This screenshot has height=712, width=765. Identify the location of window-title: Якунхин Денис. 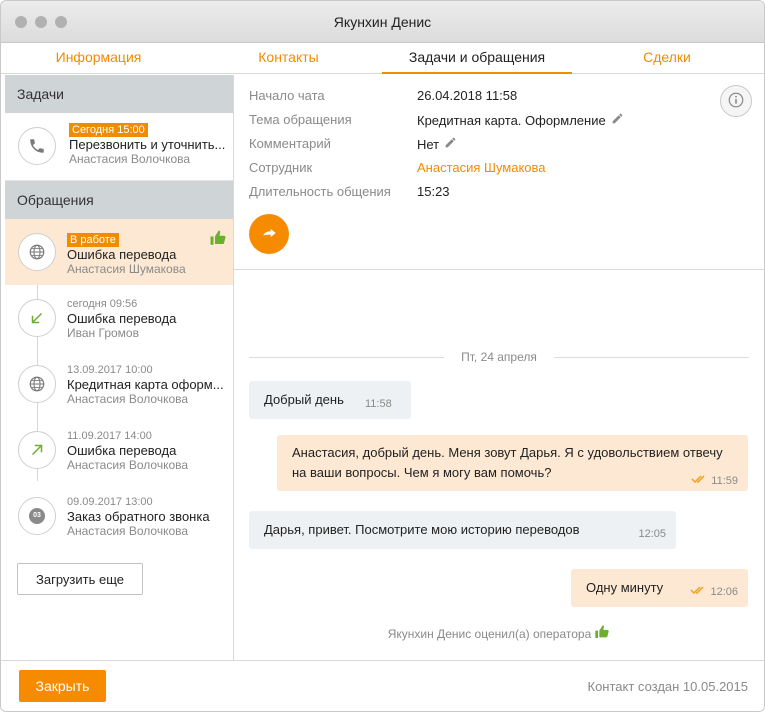
(382, 22).